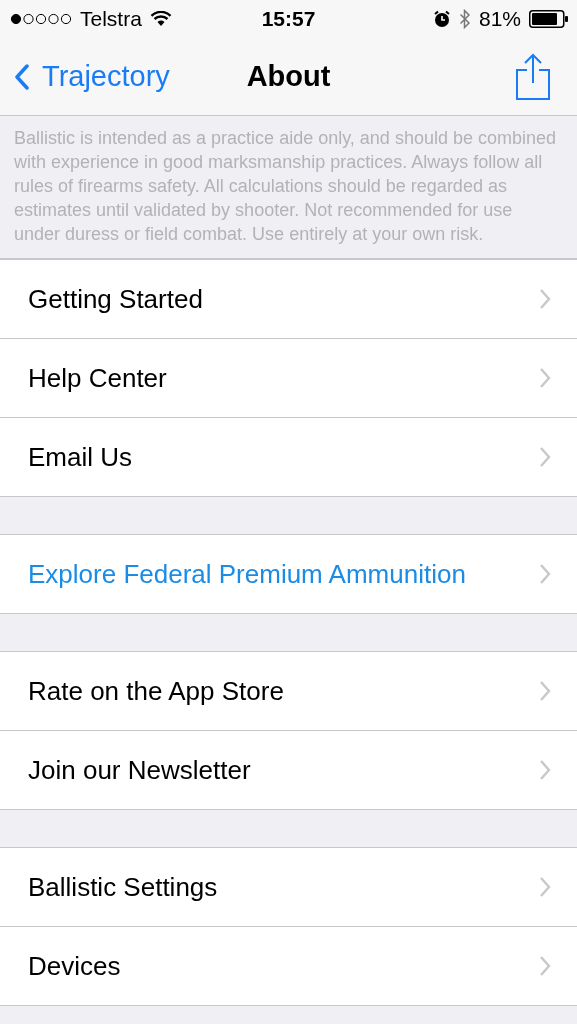 This screenshot has width=577, height=1024. I want to click on wifi-icon, so click(160, 19).